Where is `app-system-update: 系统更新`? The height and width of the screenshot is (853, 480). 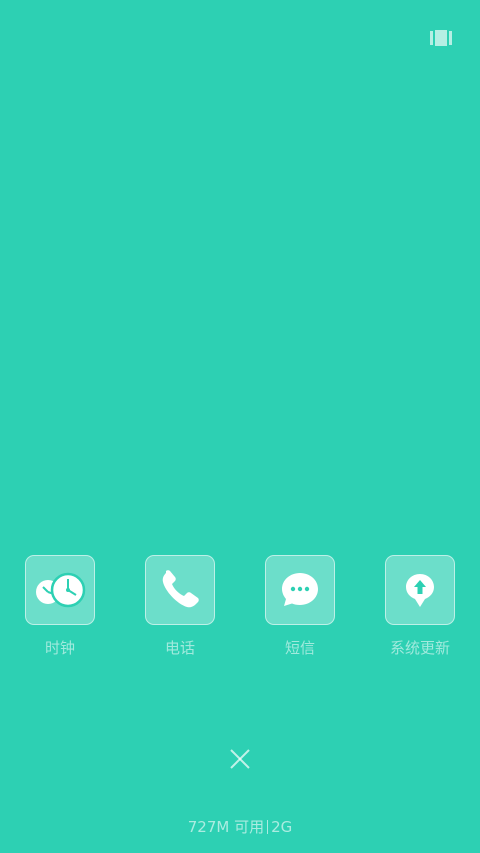
app-system-update: 系统更新 is located at coordinates (420, 610).